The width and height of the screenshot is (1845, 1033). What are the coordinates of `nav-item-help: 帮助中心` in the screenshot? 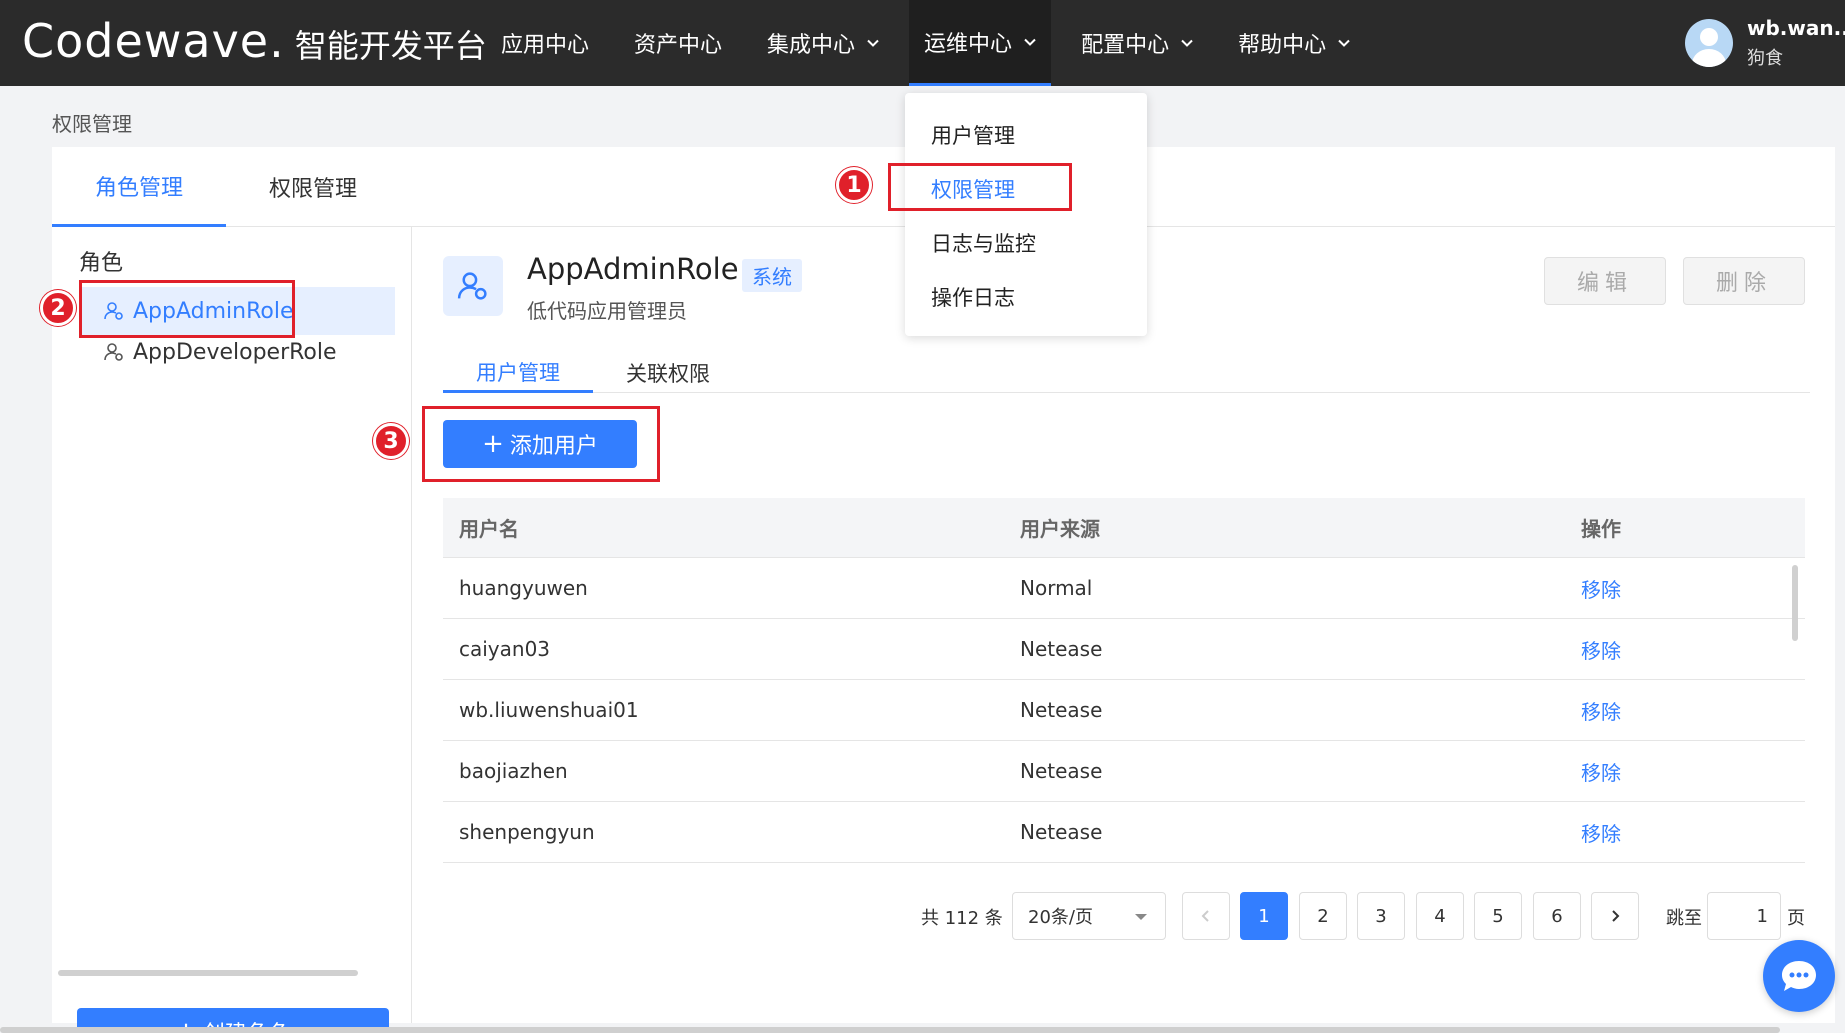 It's located at (1294, 43).